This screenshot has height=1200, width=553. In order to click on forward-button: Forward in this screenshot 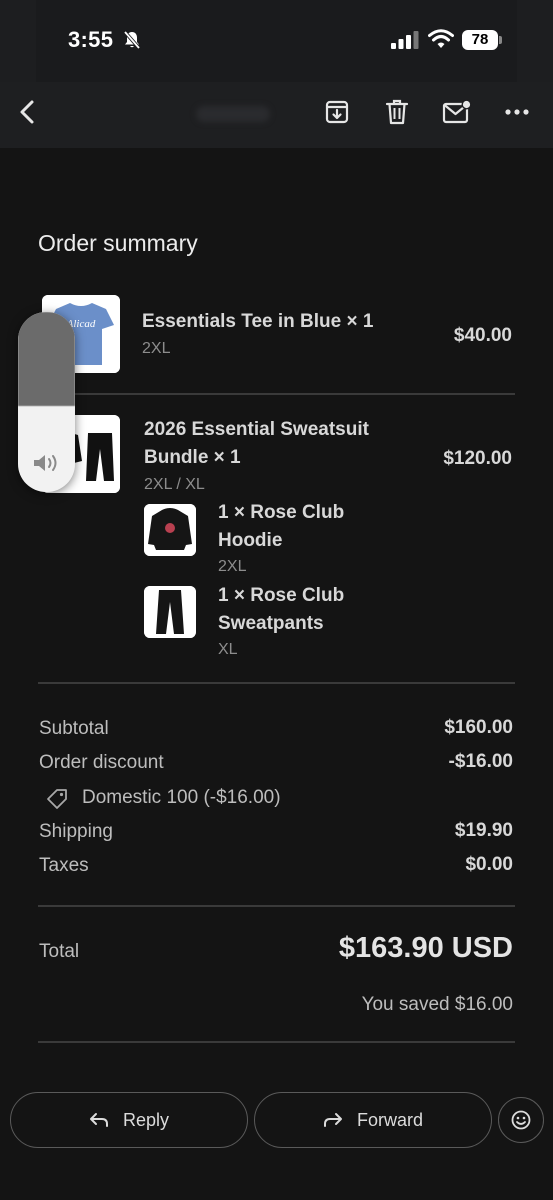, I will do `click(373, 1120)`.